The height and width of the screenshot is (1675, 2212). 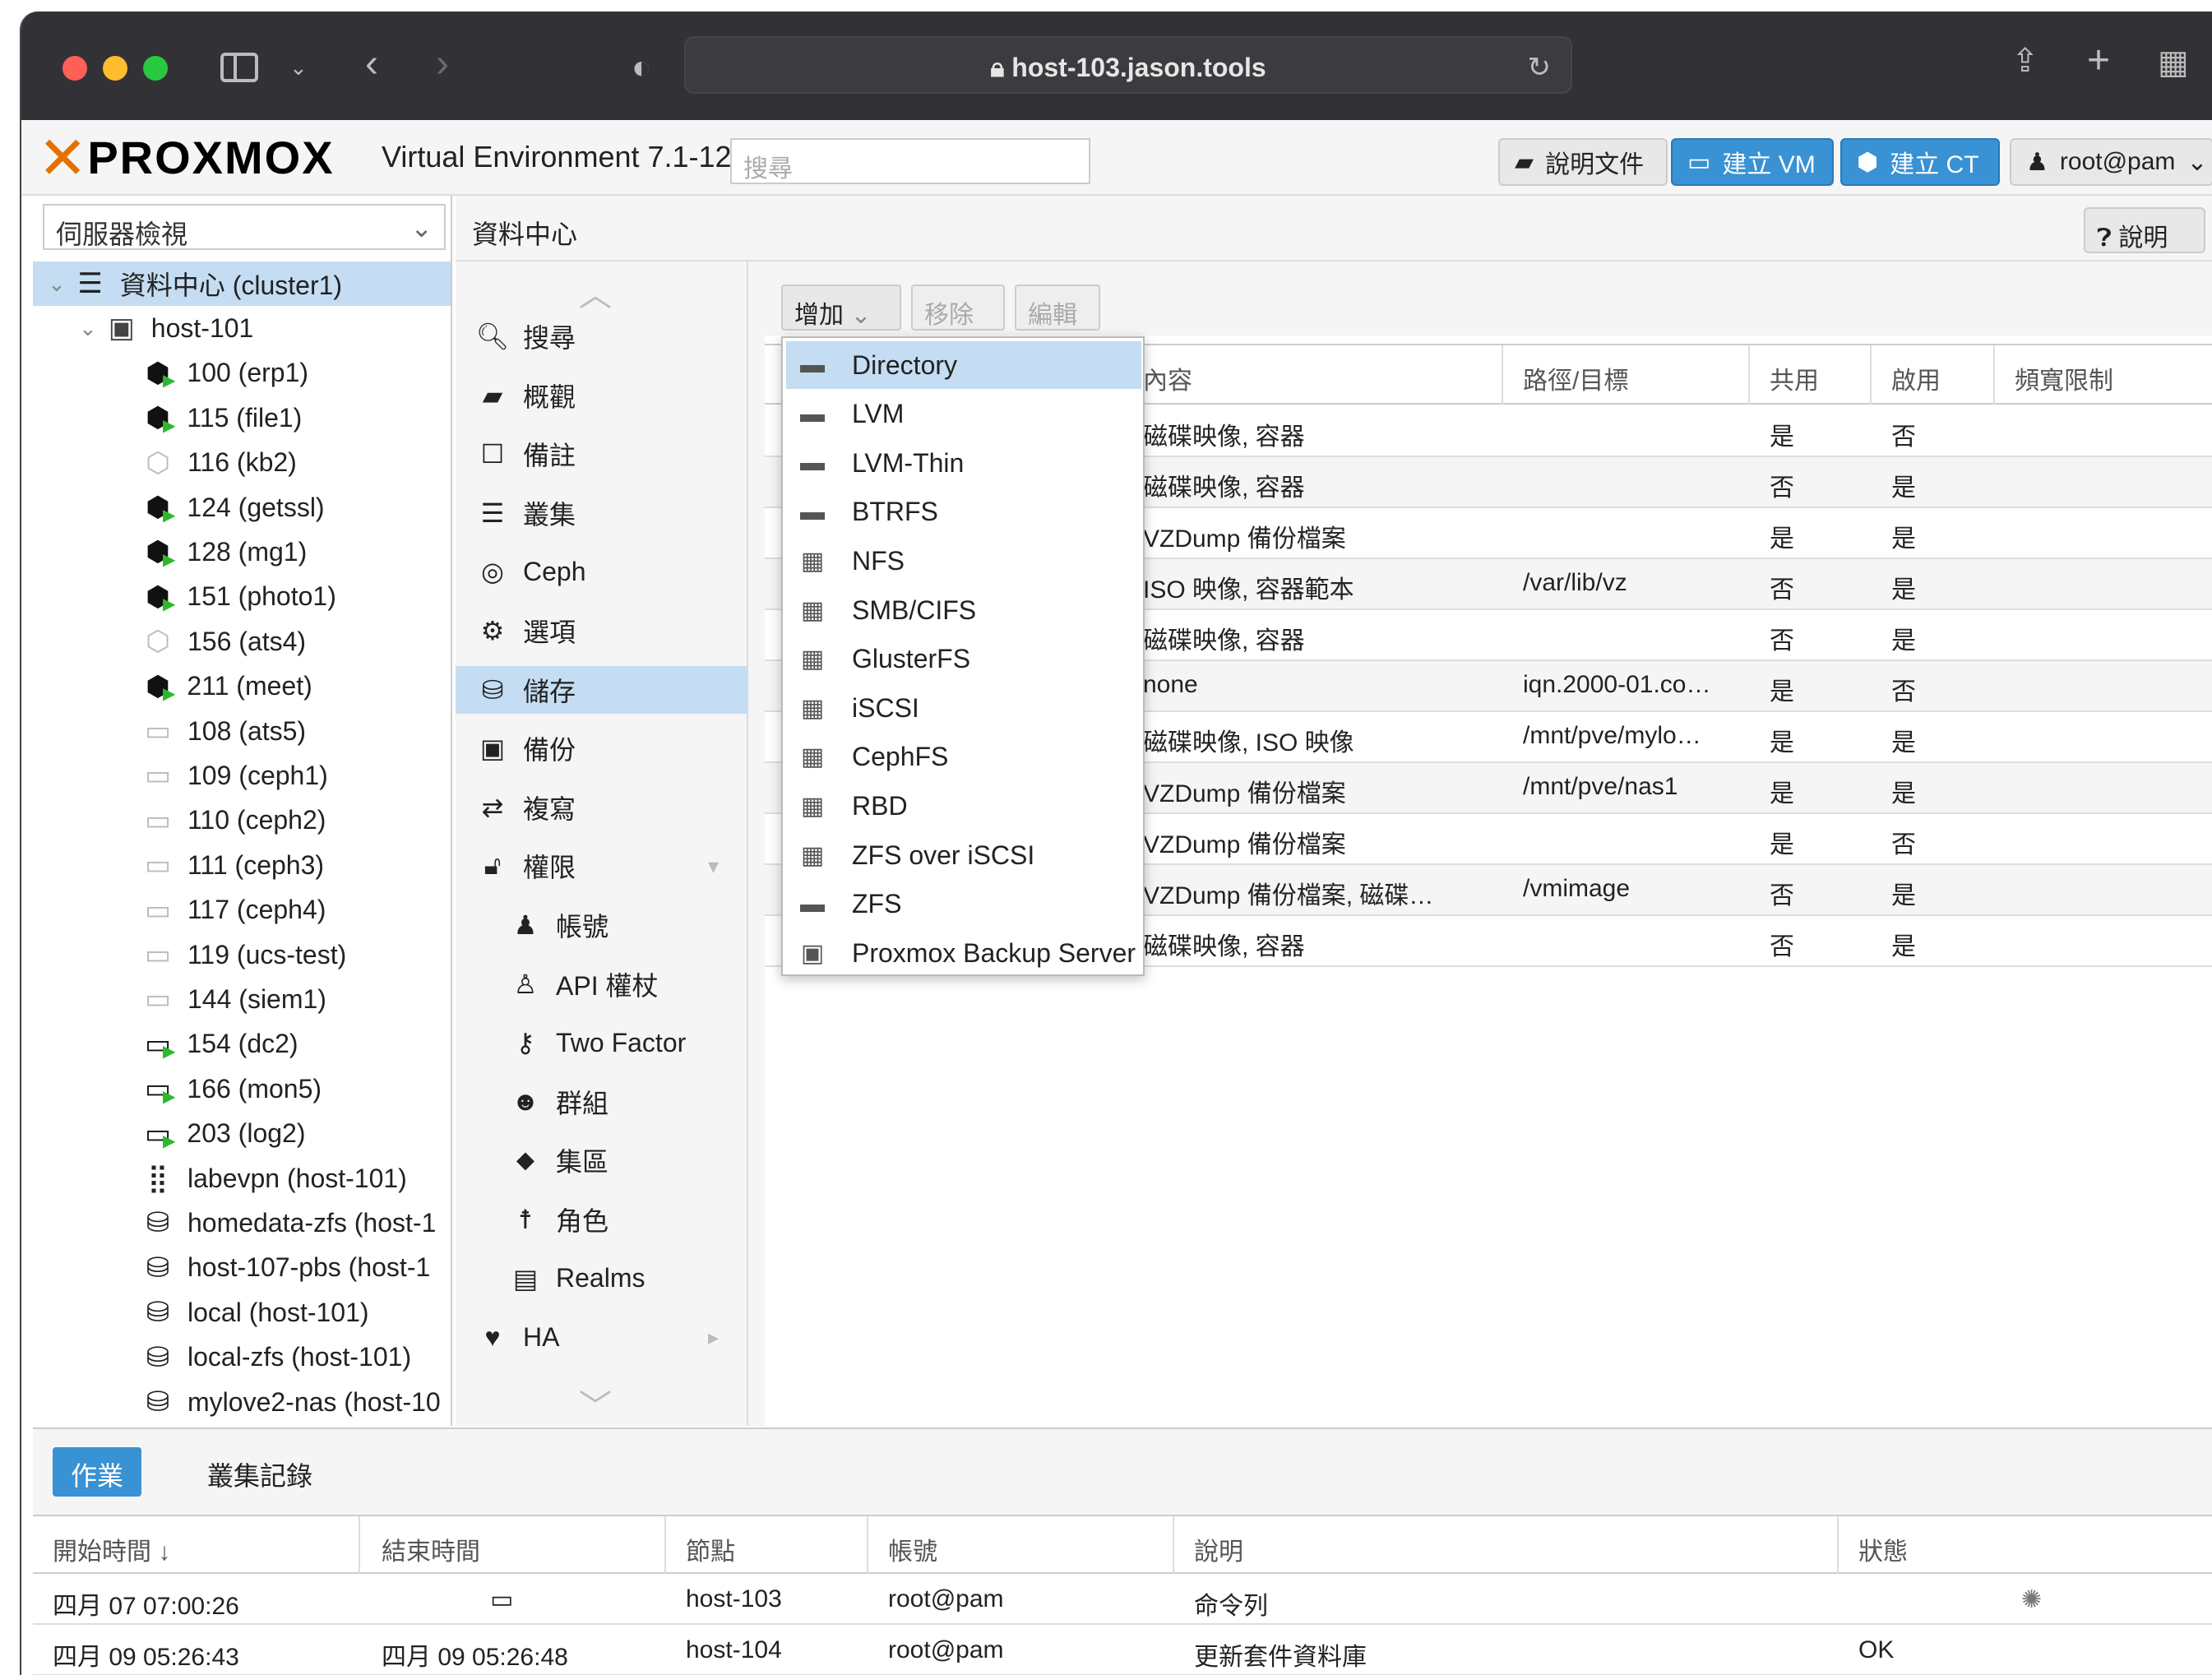 What do you see at coordinates (595, 1403) in the screenshot?
I see `scroll-down-icon: ﹀` at bounding box center [595, 1403].